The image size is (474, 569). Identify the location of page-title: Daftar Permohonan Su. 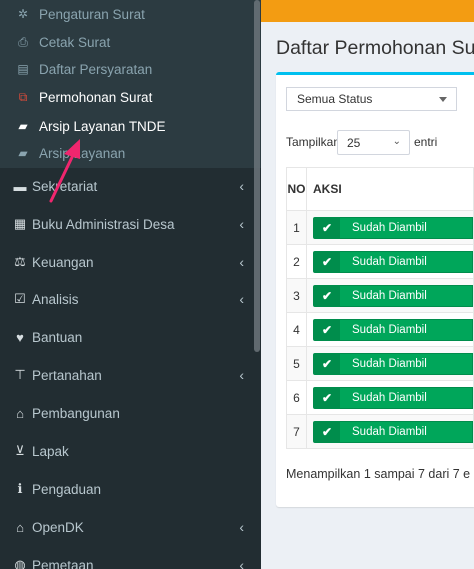
(375, 48).